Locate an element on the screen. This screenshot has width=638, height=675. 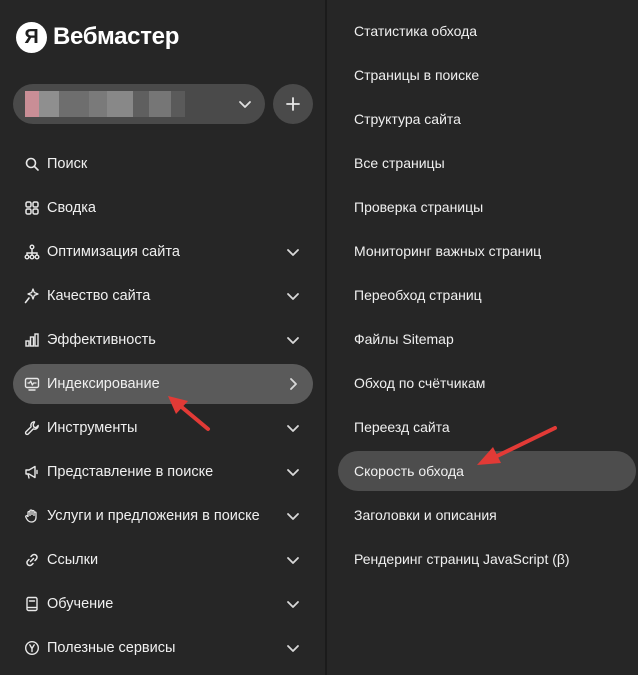
chevron-right-icon is located at coordinates (293, 384).